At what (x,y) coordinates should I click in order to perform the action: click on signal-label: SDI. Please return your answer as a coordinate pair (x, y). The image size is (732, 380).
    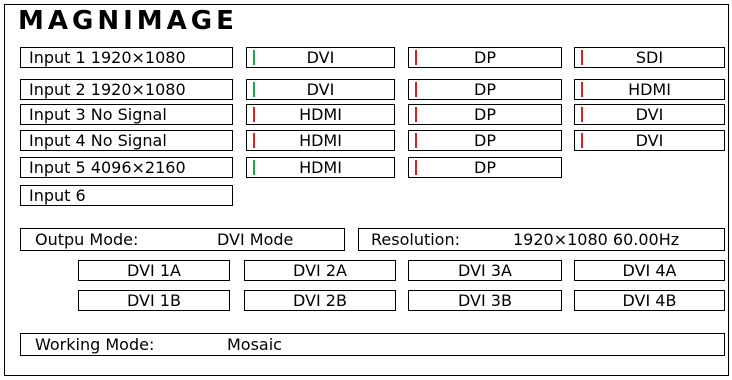
    Looking at the image, I should click on (649, 57).